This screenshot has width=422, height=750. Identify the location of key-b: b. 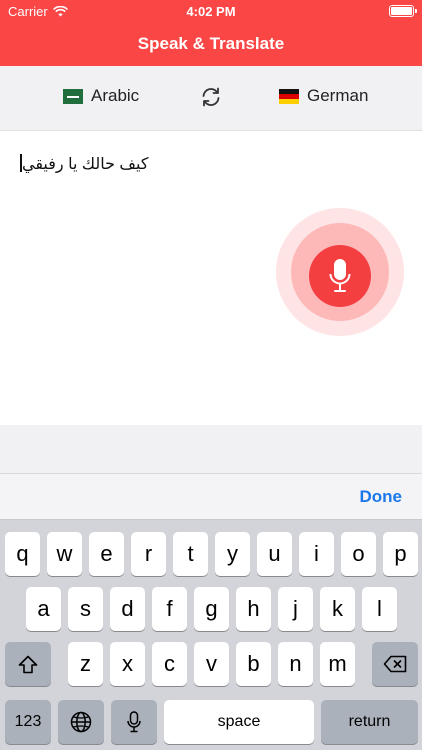
(253, 664).